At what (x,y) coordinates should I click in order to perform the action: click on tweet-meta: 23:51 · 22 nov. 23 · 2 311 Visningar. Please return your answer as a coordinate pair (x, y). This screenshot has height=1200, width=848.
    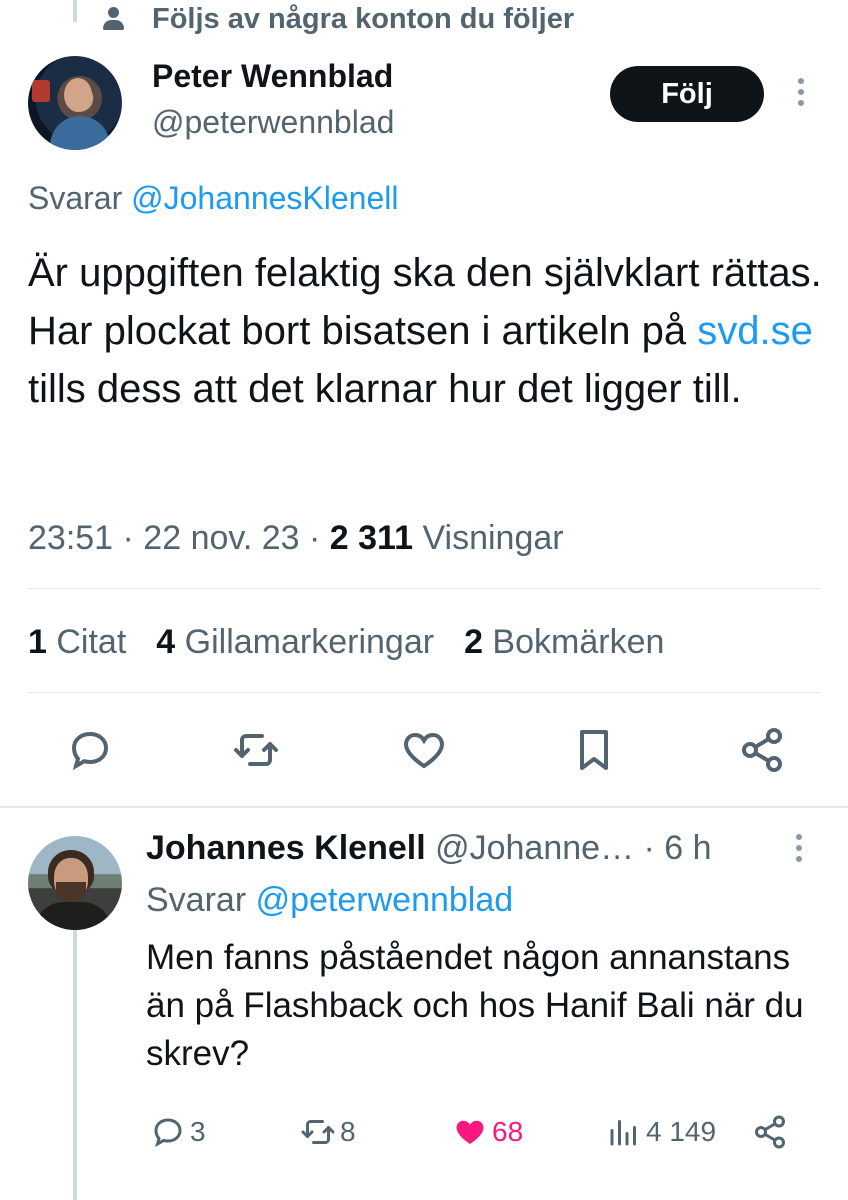
    Looking at the image, I should click on (296, 538).